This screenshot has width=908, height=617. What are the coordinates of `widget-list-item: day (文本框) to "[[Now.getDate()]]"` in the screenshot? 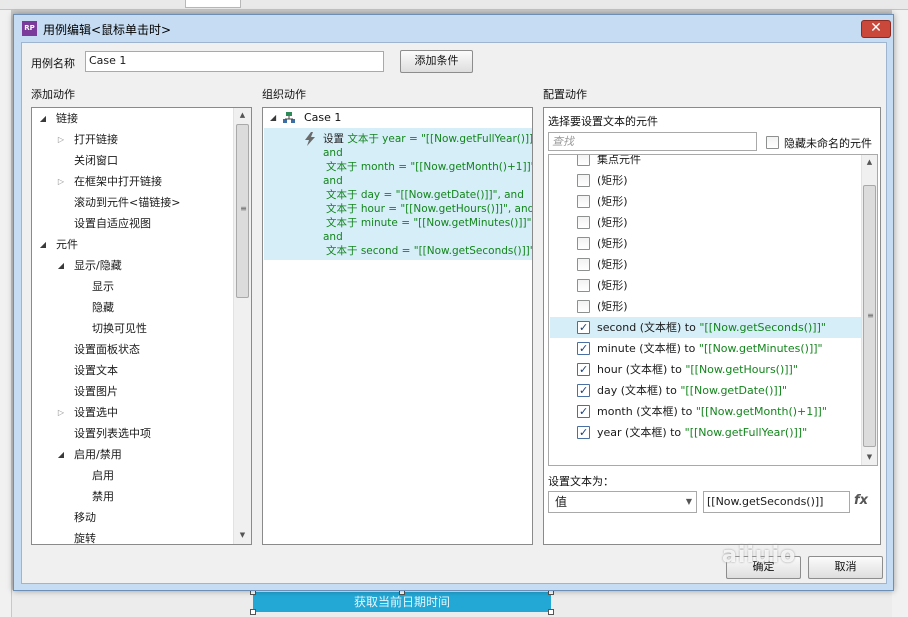 It's located at (707, 390).